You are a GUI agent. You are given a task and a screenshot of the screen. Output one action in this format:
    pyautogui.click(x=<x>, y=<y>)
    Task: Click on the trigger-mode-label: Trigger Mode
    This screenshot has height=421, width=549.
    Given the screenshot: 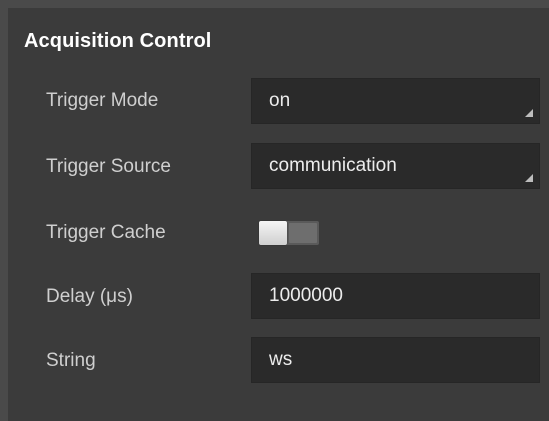 What is the action you would take?
    pyautogui.click(x=102, y=100)
    